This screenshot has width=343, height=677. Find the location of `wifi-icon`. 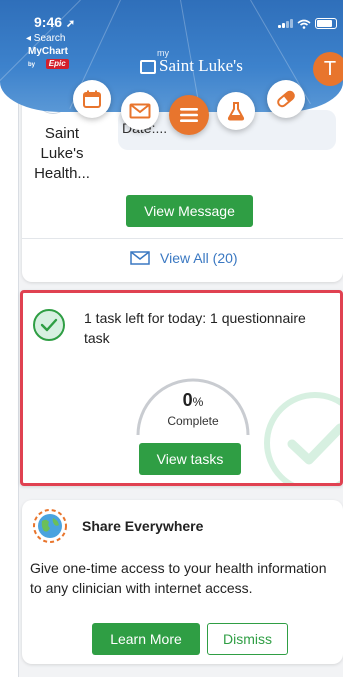

wifi-icon is located at coordinates (304, 24).